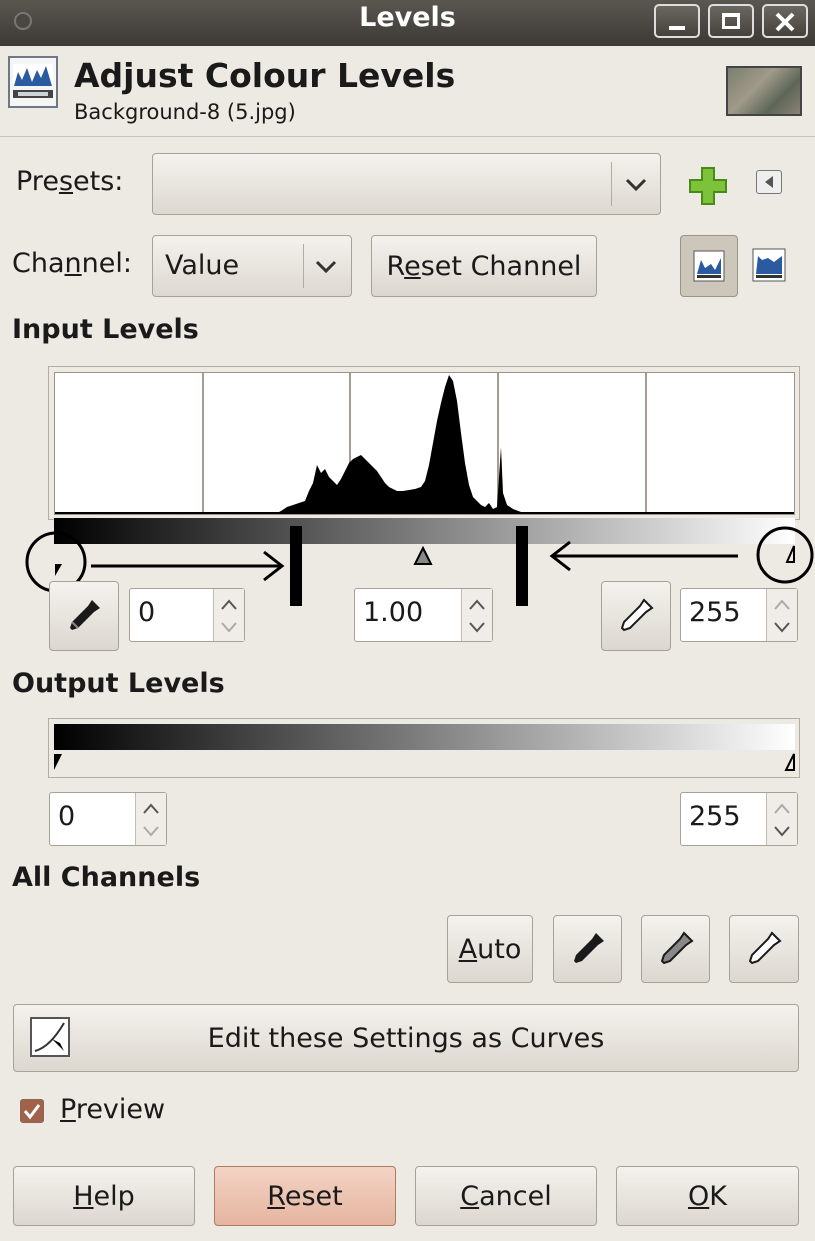 The height and width of the screenshot is (1241, 815). I want to click on histogram-icon, so click(33, 82).